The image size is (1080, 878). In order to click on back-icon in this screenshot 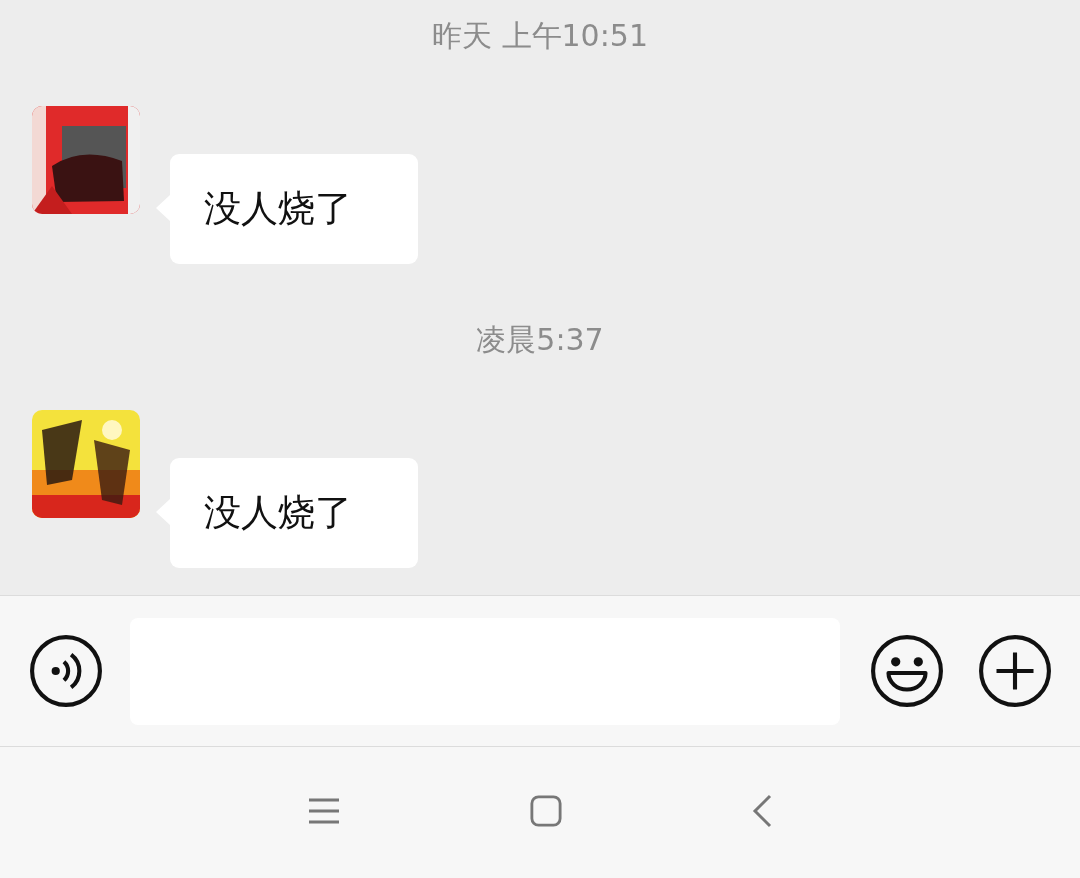, I will do `click(762, 810)`.